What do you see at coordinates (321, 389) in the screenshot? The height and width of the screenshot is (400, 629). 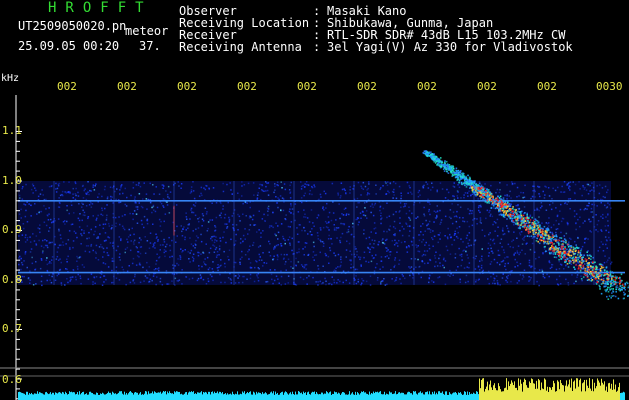 I see `bottom-level-bar` at bounding box center [321, 389].